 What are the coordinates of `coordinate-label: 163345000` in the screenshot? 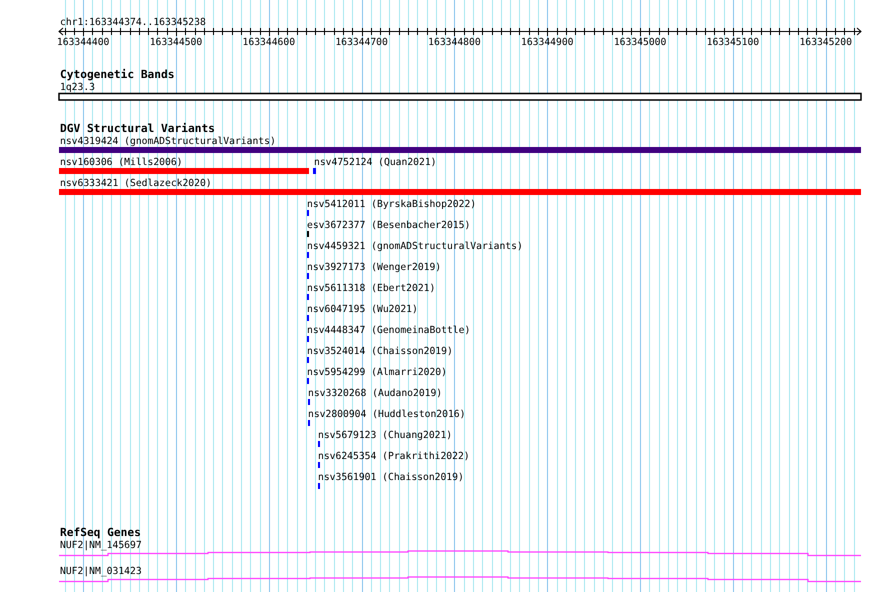 It's located at (640, 42).